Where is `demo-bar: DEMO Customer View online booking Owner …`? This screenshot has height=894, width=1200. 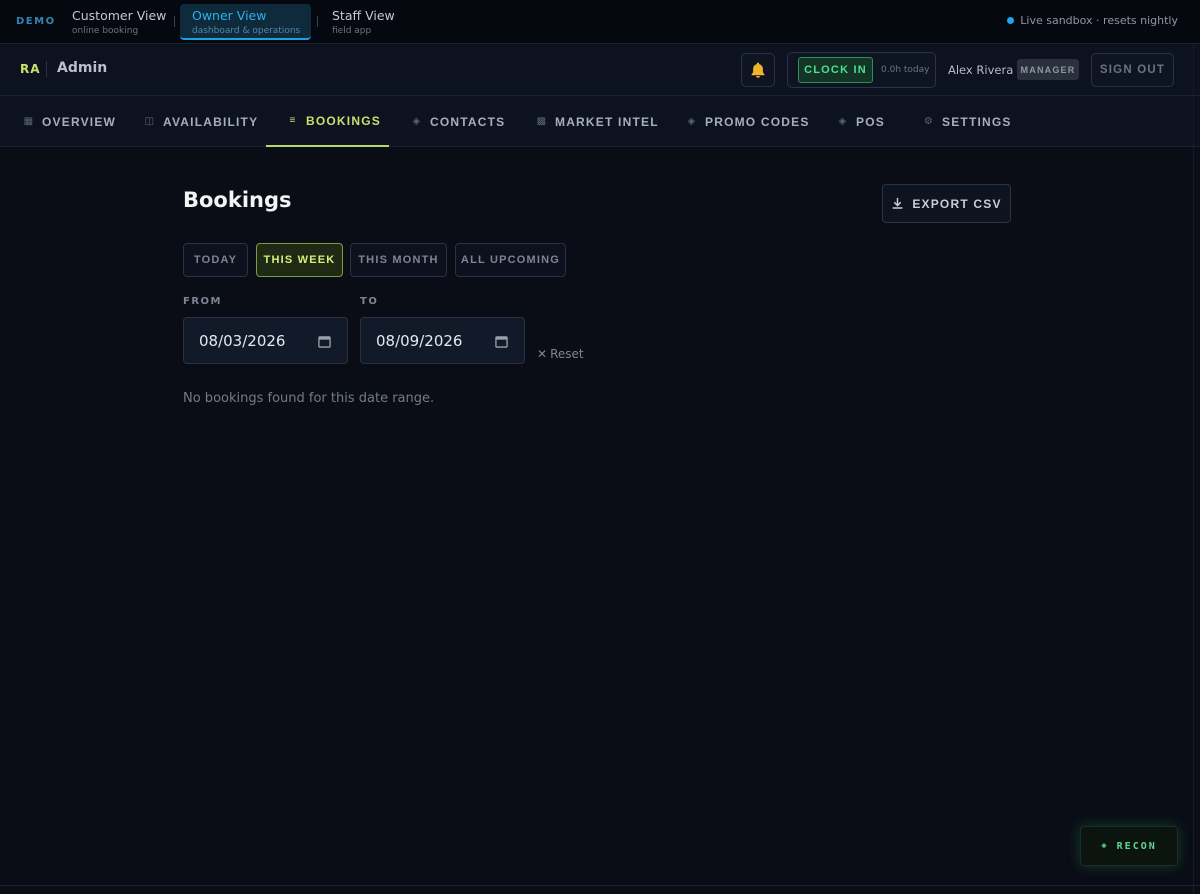
demo-bar: DEMO Customer View online booking Owner … is located at coordinates (600, 22).